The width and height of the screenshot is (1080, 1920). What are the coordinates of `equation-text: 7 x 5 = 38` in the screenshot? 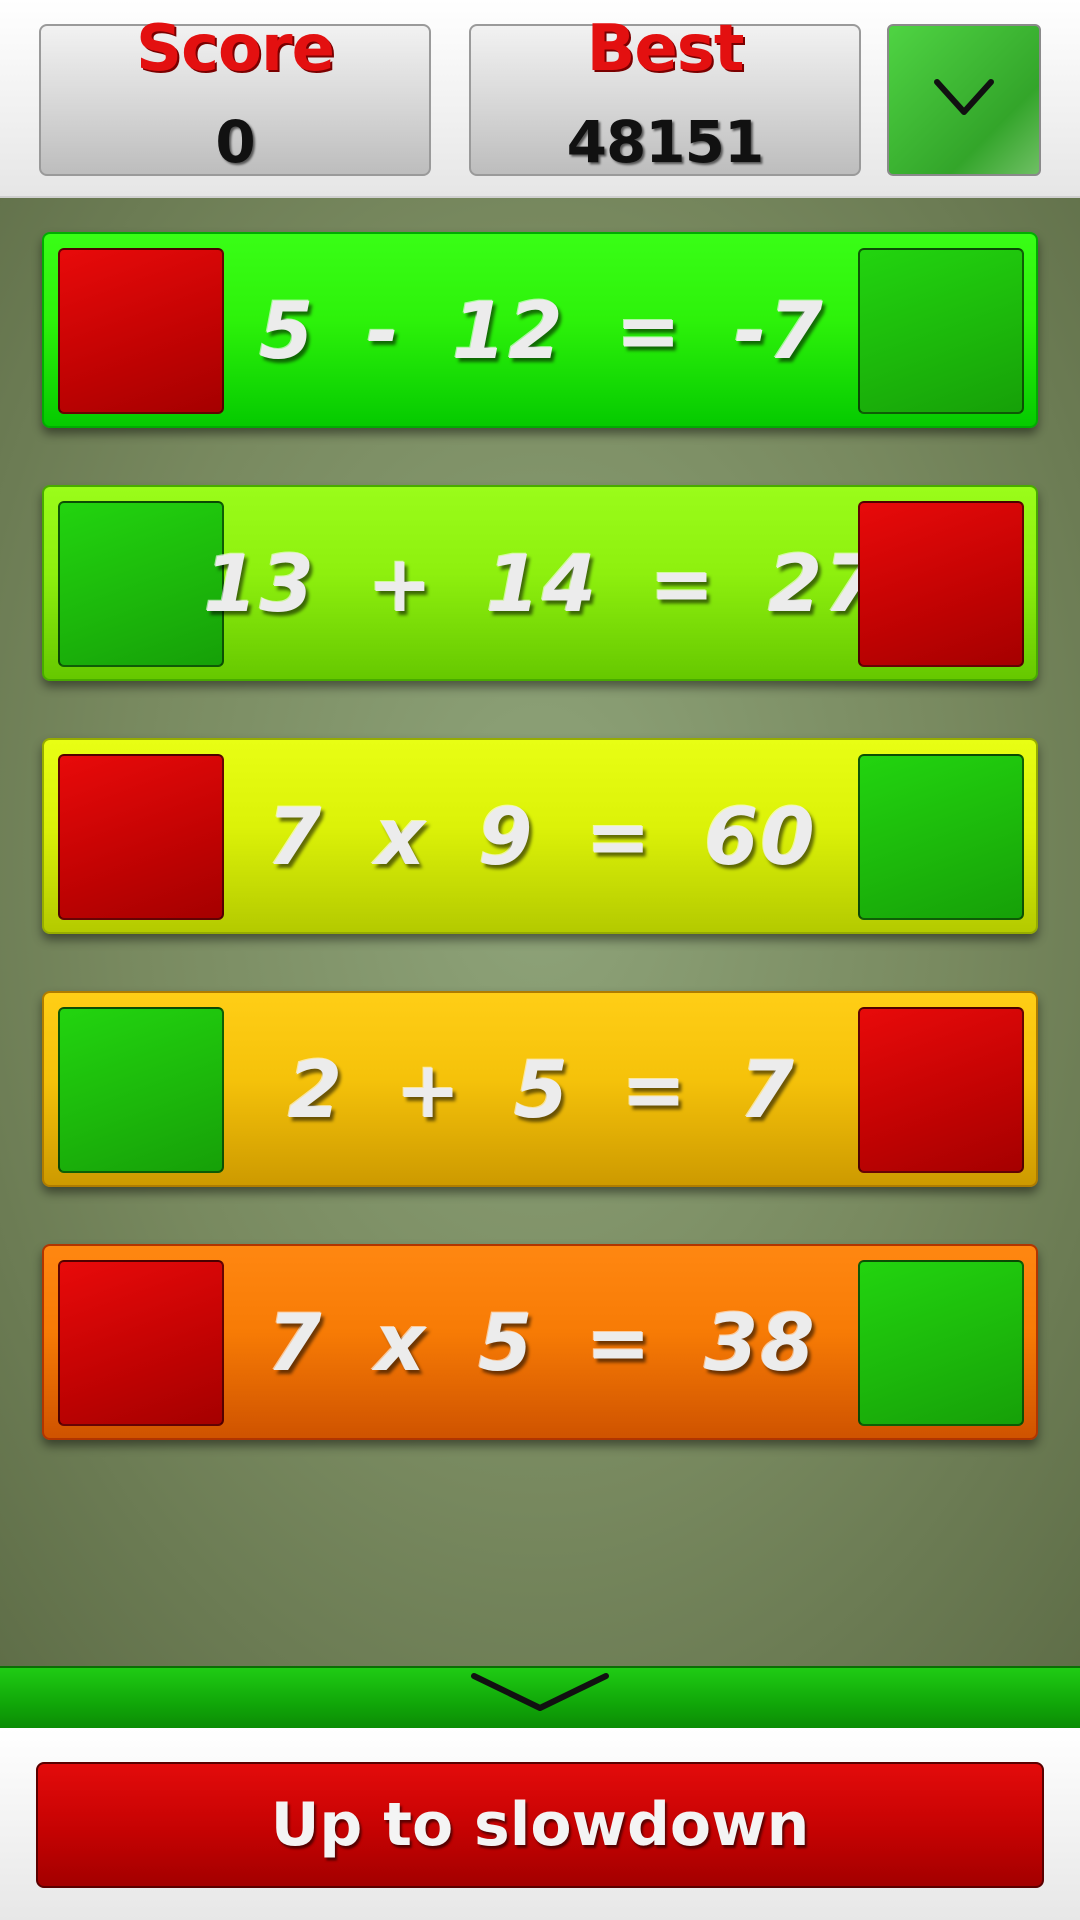 It's located at (542, 1344).